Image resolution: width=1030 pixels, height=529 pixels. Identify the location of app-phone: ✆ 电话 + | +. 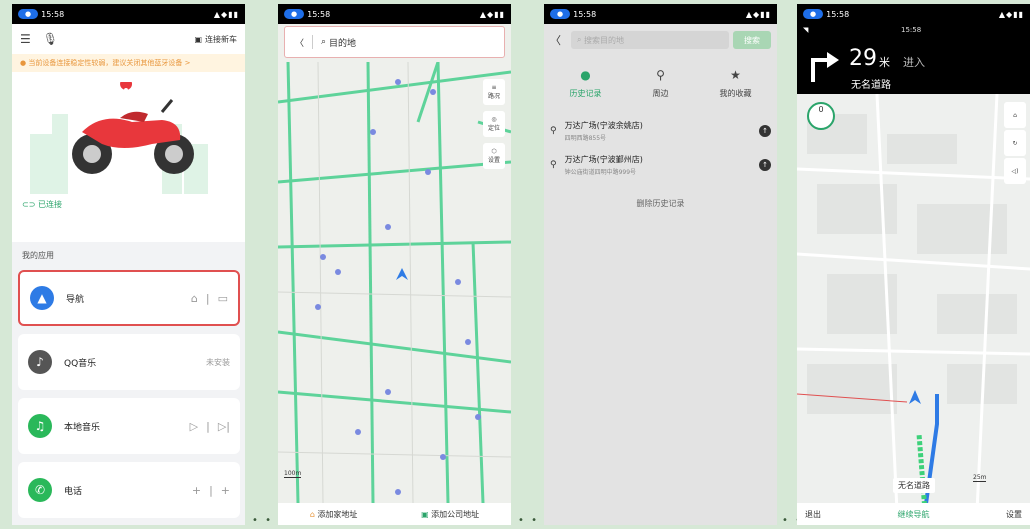
(129, 490).